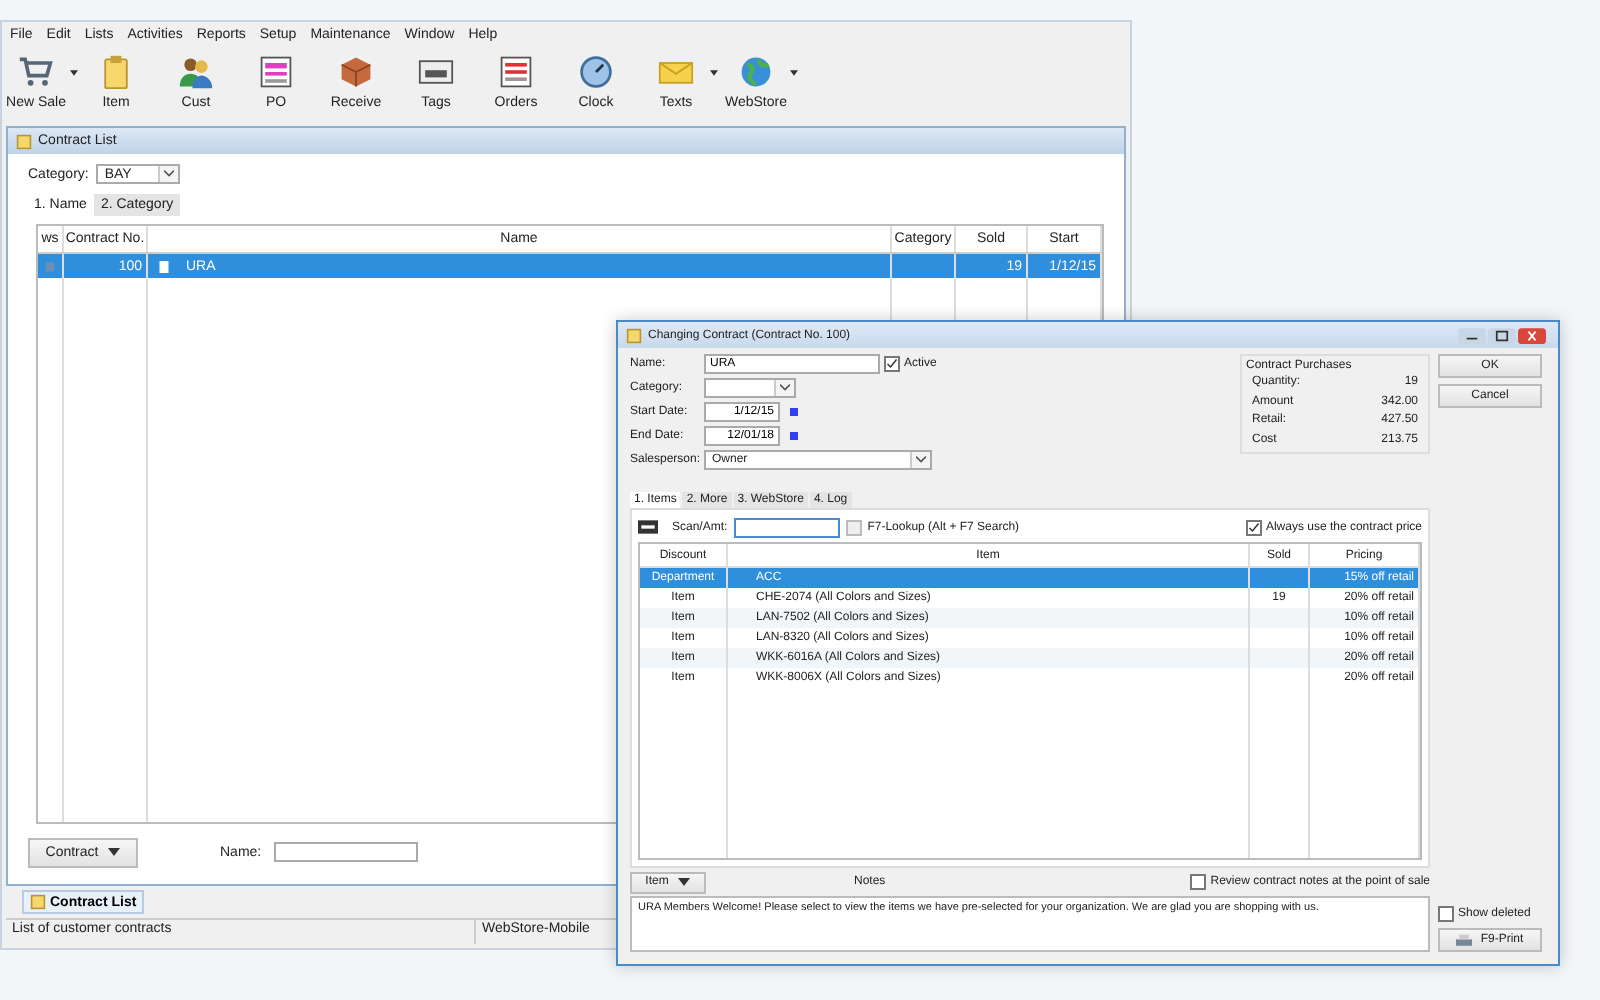  What do you see at coordinates (1532, 335) in the screenshot?
I see `close-icon` at bounding box center [1532, 335].